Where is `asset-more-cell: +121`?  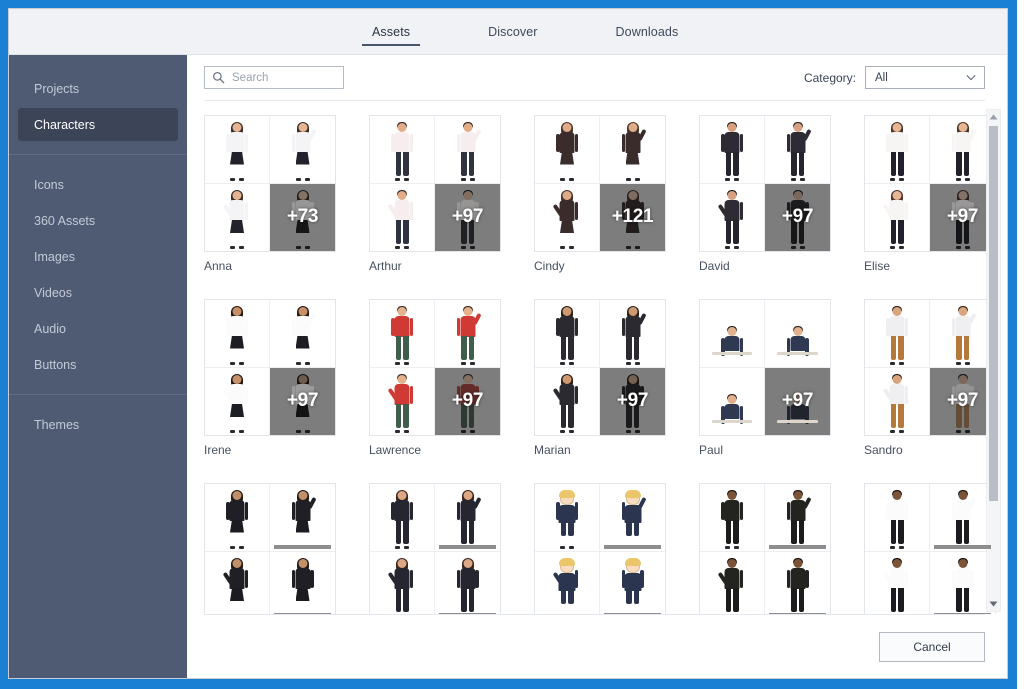 asset-more-cell: +121 is located at coordinates (632, 217).